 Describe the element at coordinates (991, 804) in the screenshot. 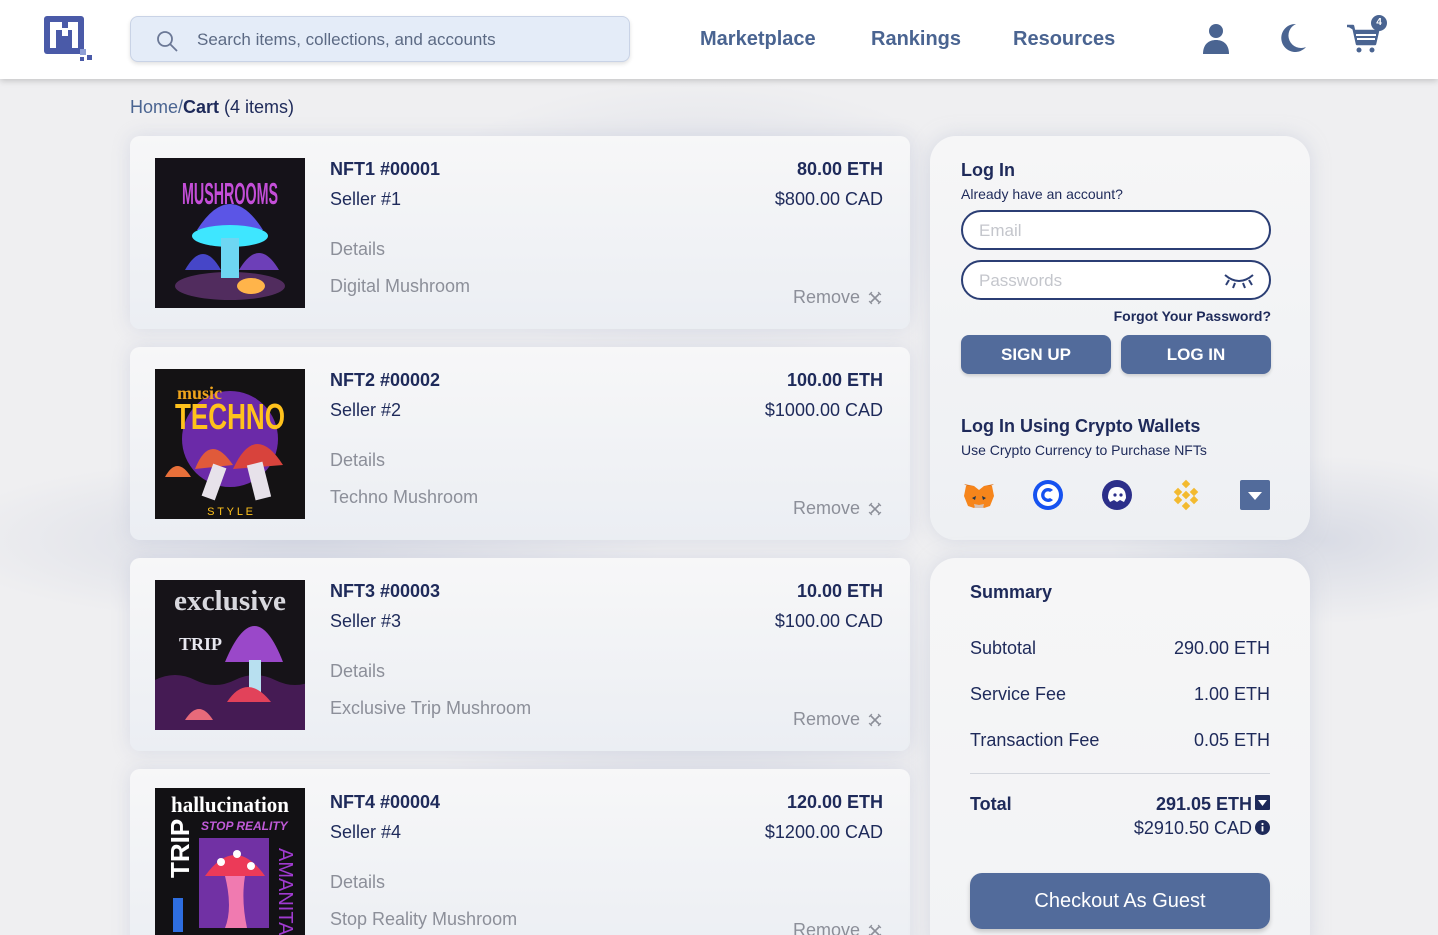

I see `total-label: Total` at that location.